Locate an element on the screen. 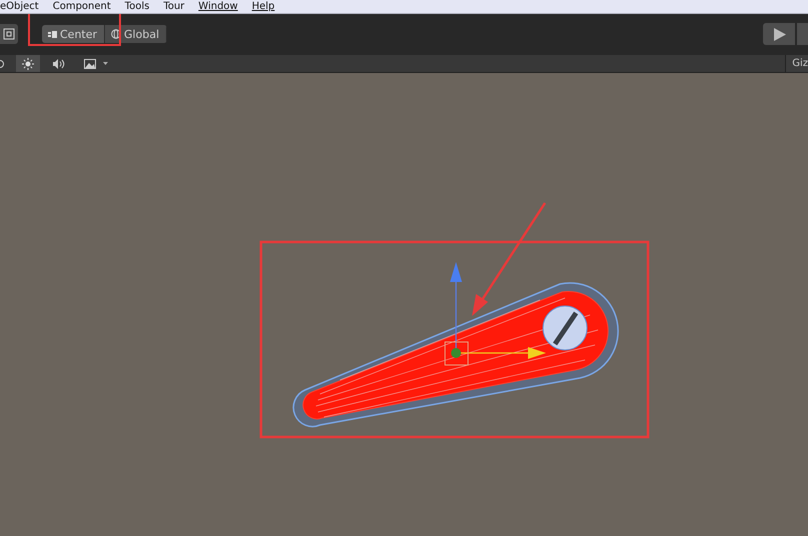  pivot-icon is located at coordinates (52, 34).